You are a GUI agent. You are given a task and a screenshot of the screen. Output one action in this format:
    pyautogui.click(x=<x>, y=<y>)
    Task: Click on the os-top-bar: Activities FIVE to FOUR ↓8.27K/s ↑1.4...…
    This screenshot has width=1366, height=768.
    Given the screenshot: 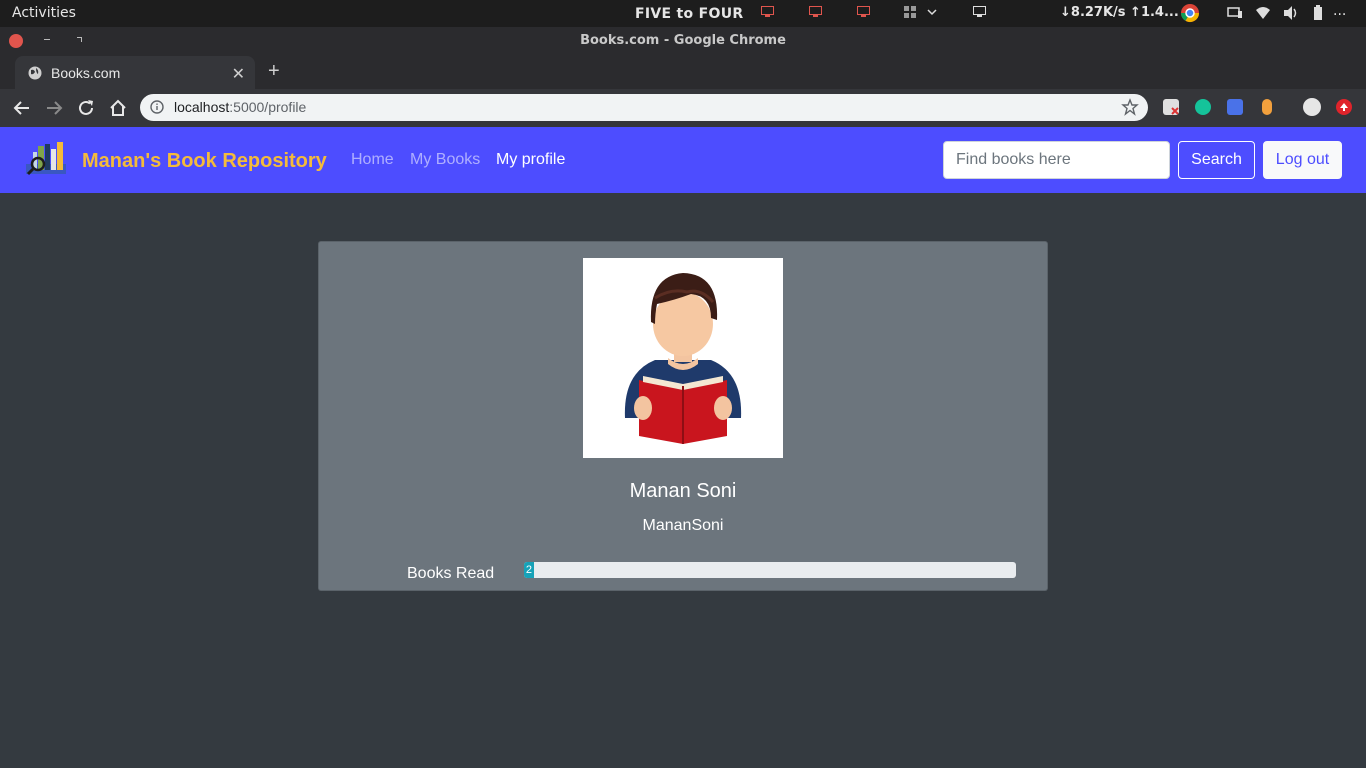 What is the action you would take?
    pyautogui.click(x=683, y=13)
    